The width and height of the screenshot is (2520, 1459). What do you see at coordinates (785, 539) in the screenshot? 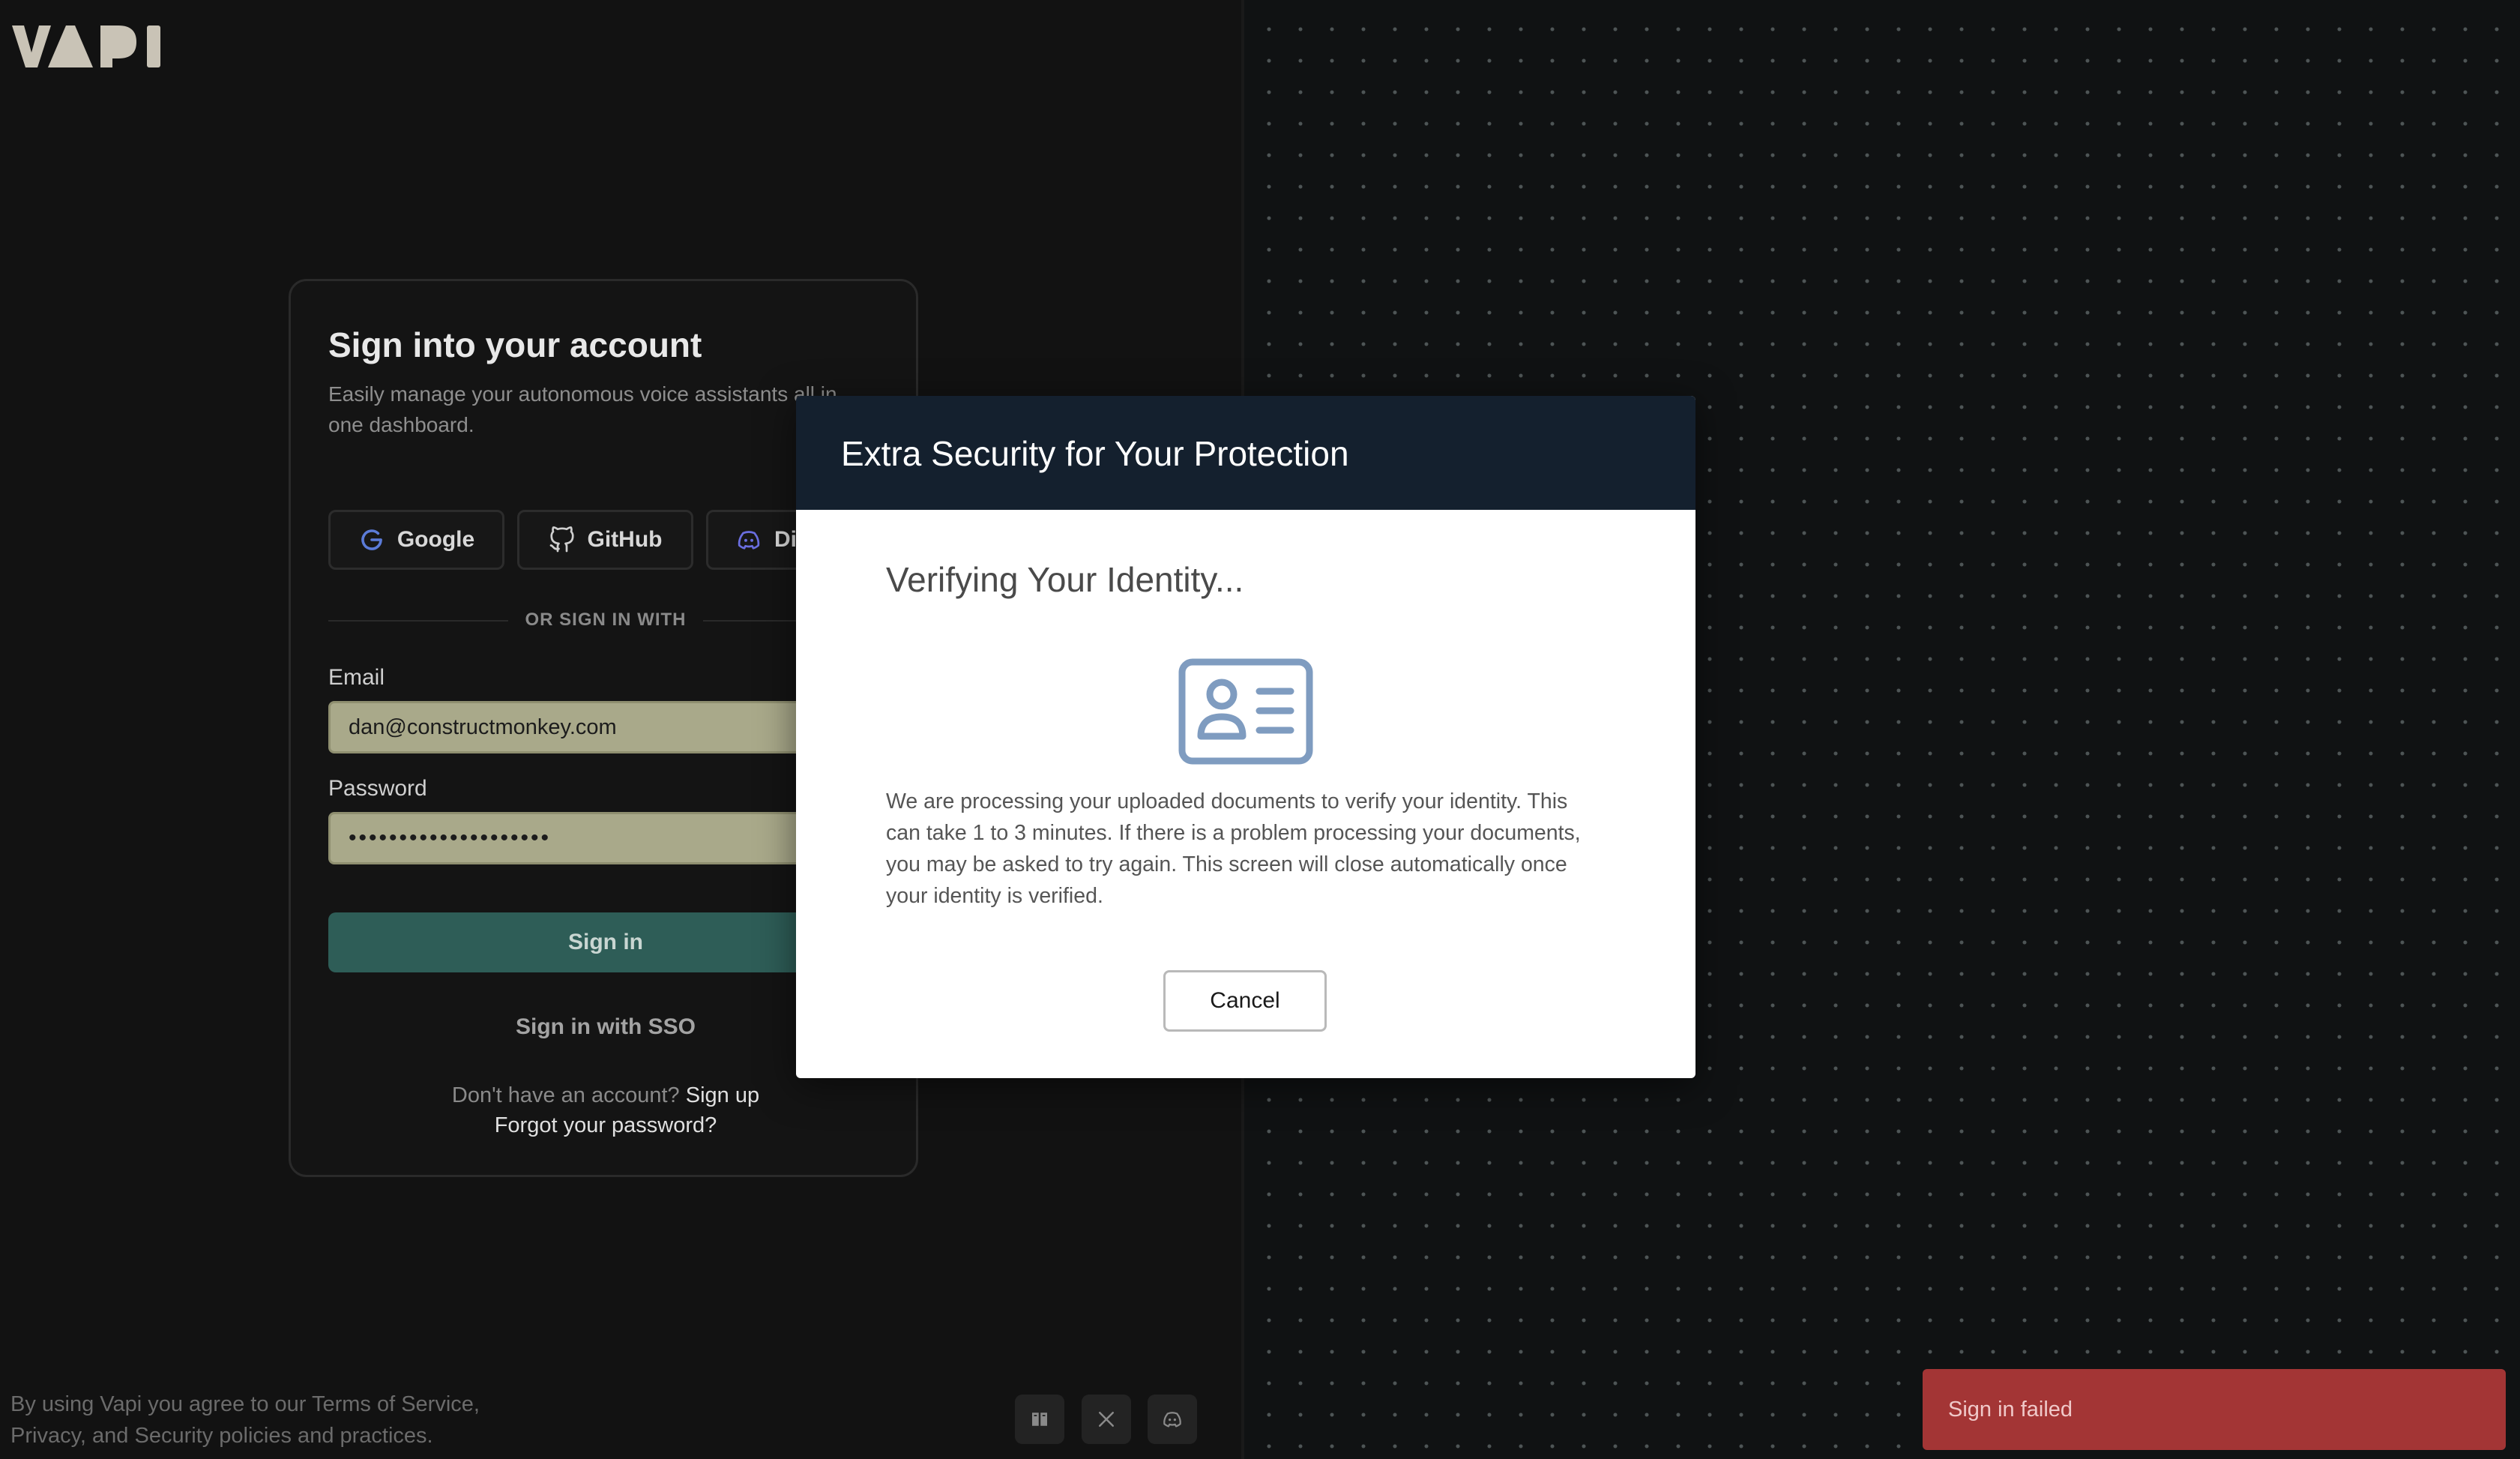
I see `discord-label: Di` at bounding box center [785, 539].